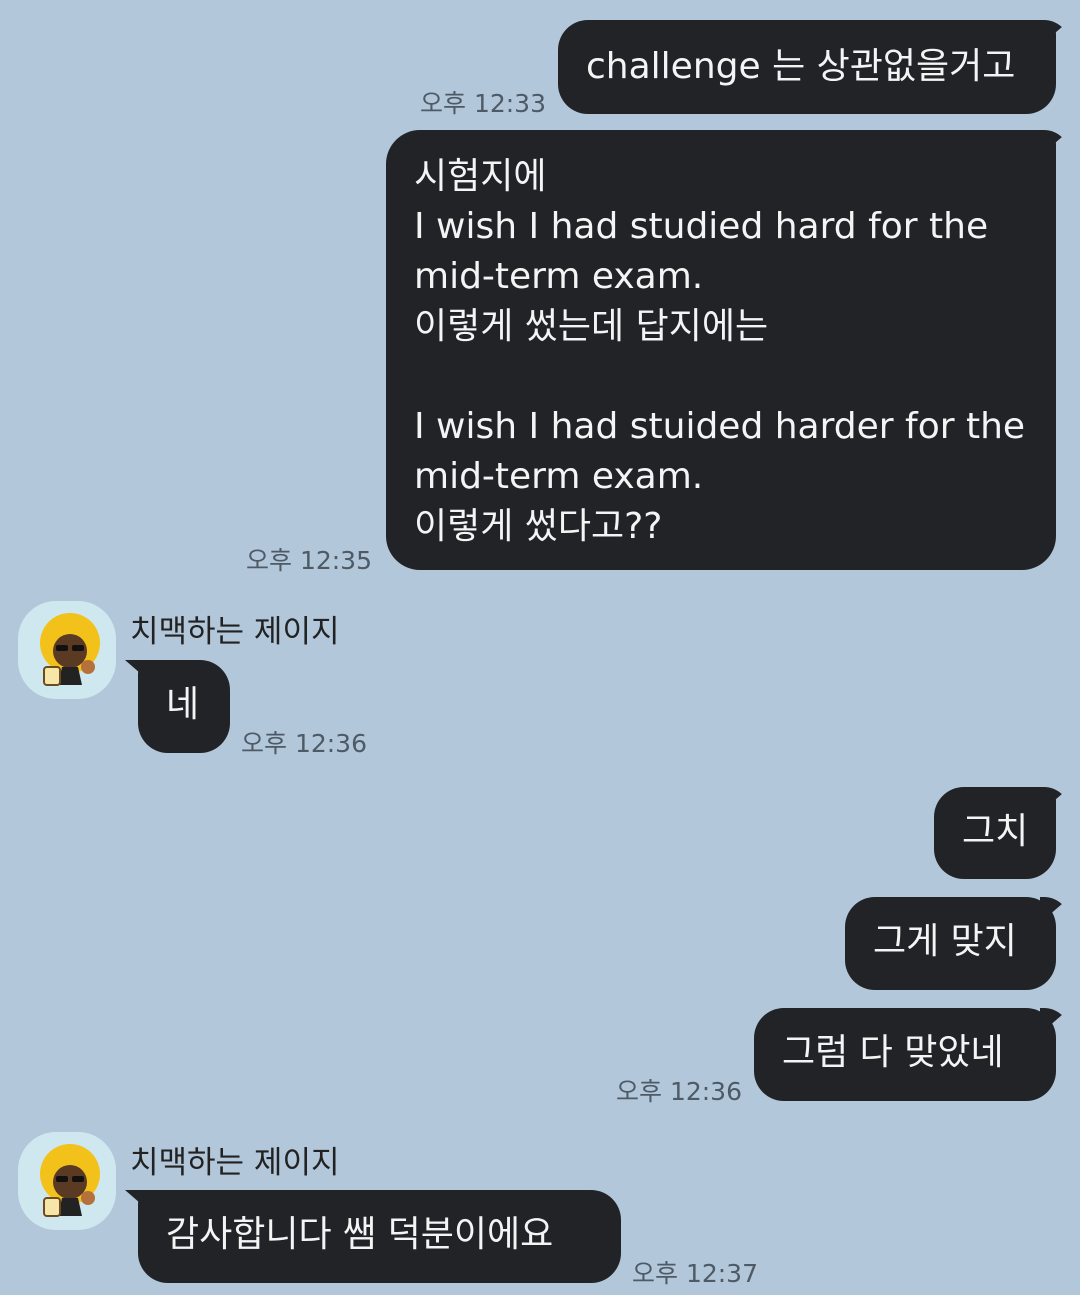 This screenshot has width=1080, height=1295. Describe the element at coordinates (184, 706) in the screenshot. I see `message-bubble-received: 네` at that location.